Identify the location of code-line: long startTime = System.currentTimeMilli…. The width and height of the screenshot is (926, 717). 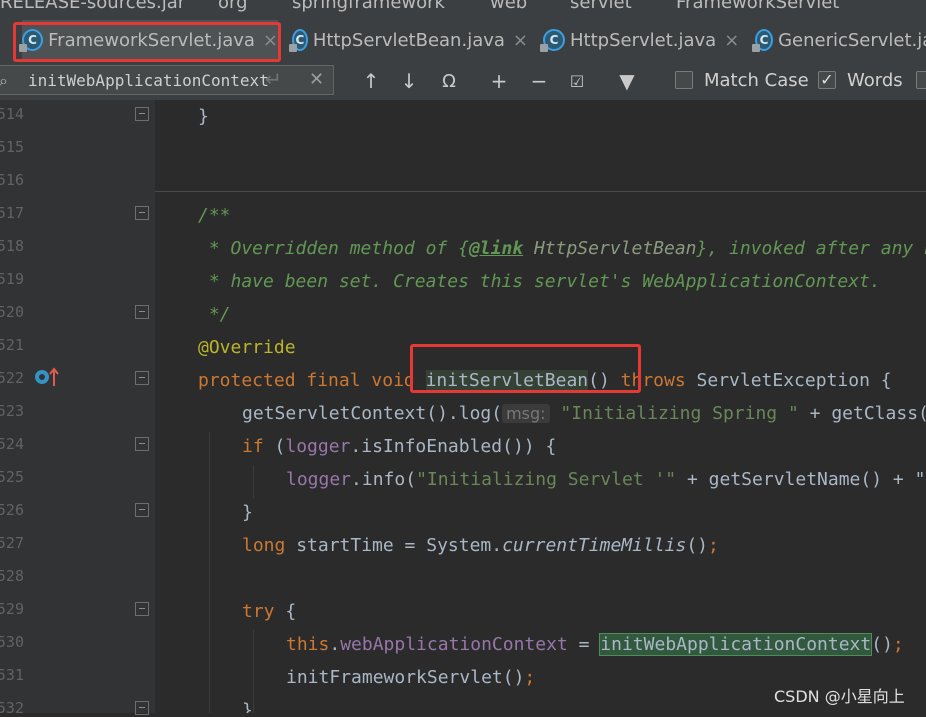
(480, 545).